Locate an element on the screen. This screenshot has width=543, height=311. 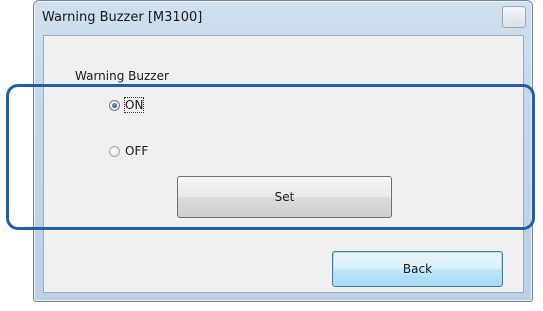
radio-on-icon is located at coordinates (114, 105).